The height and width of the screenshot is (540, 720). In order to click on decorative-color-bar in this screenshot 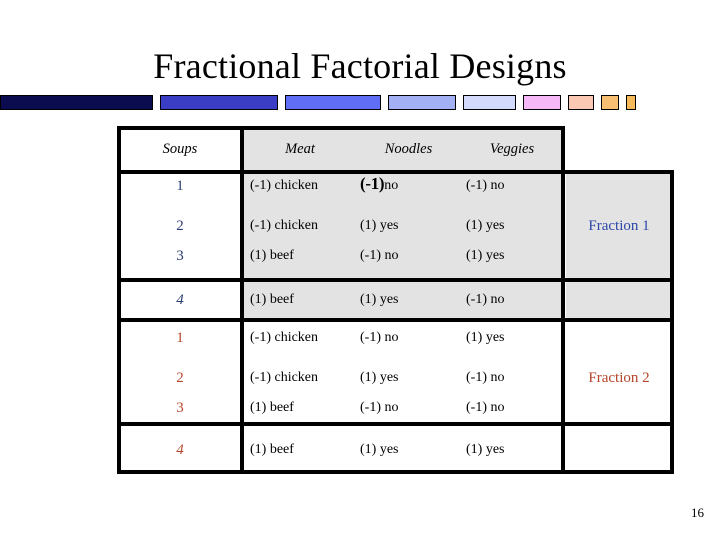, I will do `click(360, 103)`.